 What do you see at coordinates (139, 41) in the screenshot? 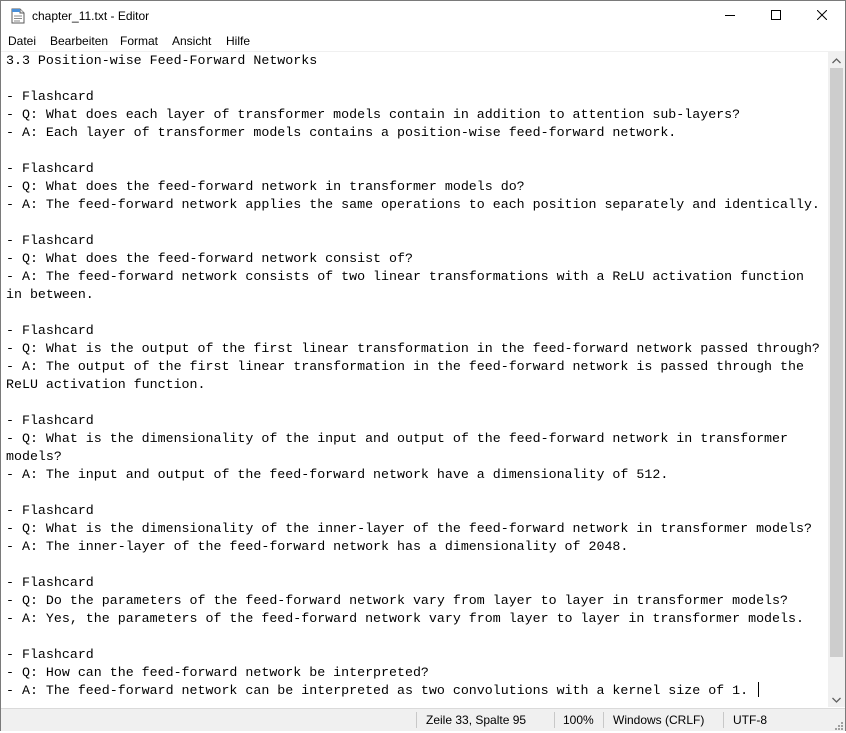
I see `menu-format: Format` at bounding box center [139, 41].